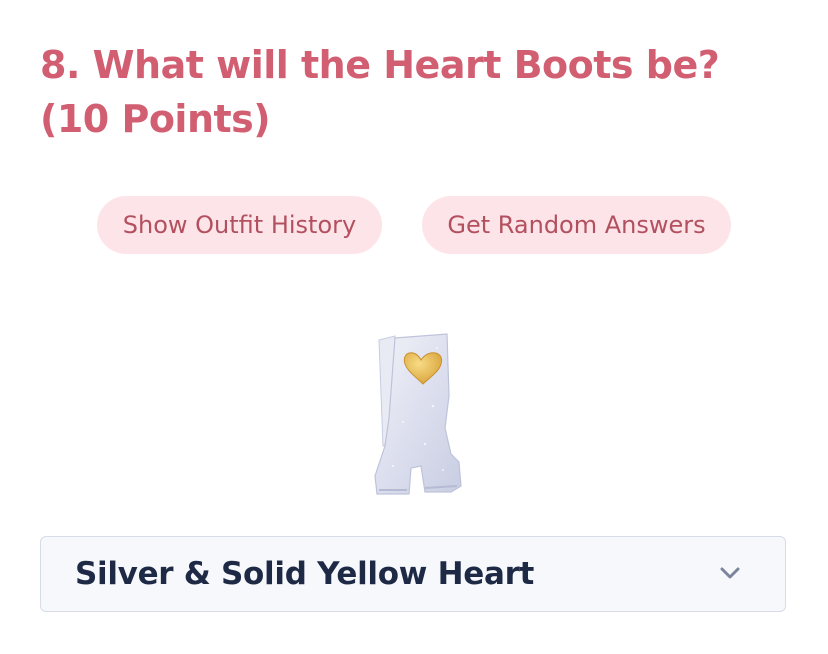 This screenshot has height=654, width=828. Describe the element at coordinates (305, 574) in the screenshot. I see `selected-answer-value: Silver & Solid Yellow Heart` at that location.